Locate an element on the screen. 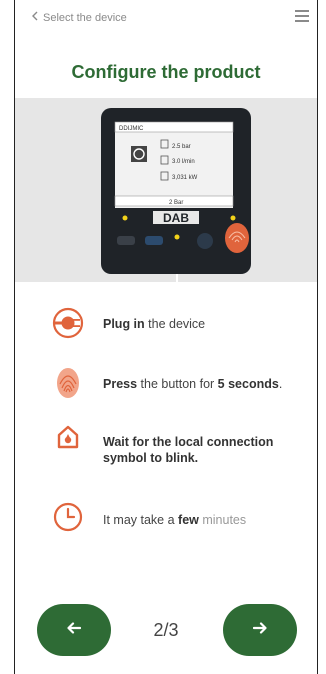 The height and width of the screenshot is (674, 326). device-display is located at coordinates (174, 165).